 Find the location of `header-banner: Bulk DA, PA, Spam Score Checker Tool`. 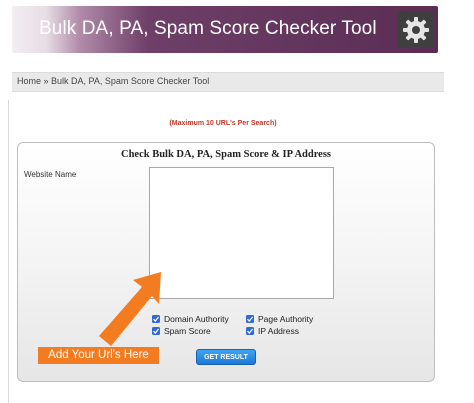

header-banner: Bulk DA, PA, Spam Score Checker Tool is located at coordinates (225, 29).